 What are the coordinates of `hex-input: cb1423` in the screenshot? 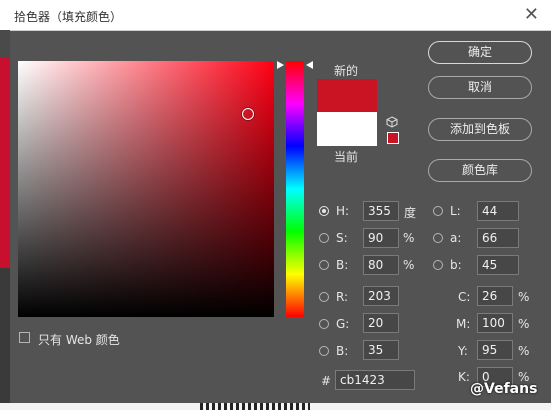 It's located at (375, 380).